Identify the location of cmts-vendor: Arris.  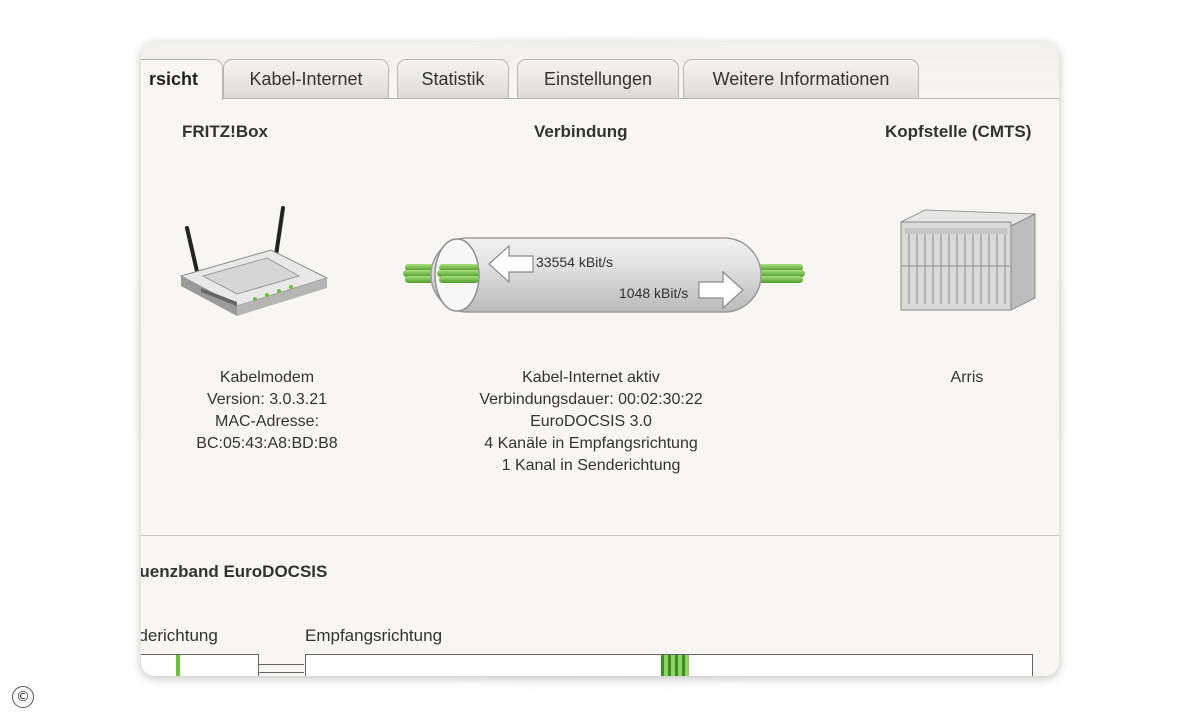
(967, 377).